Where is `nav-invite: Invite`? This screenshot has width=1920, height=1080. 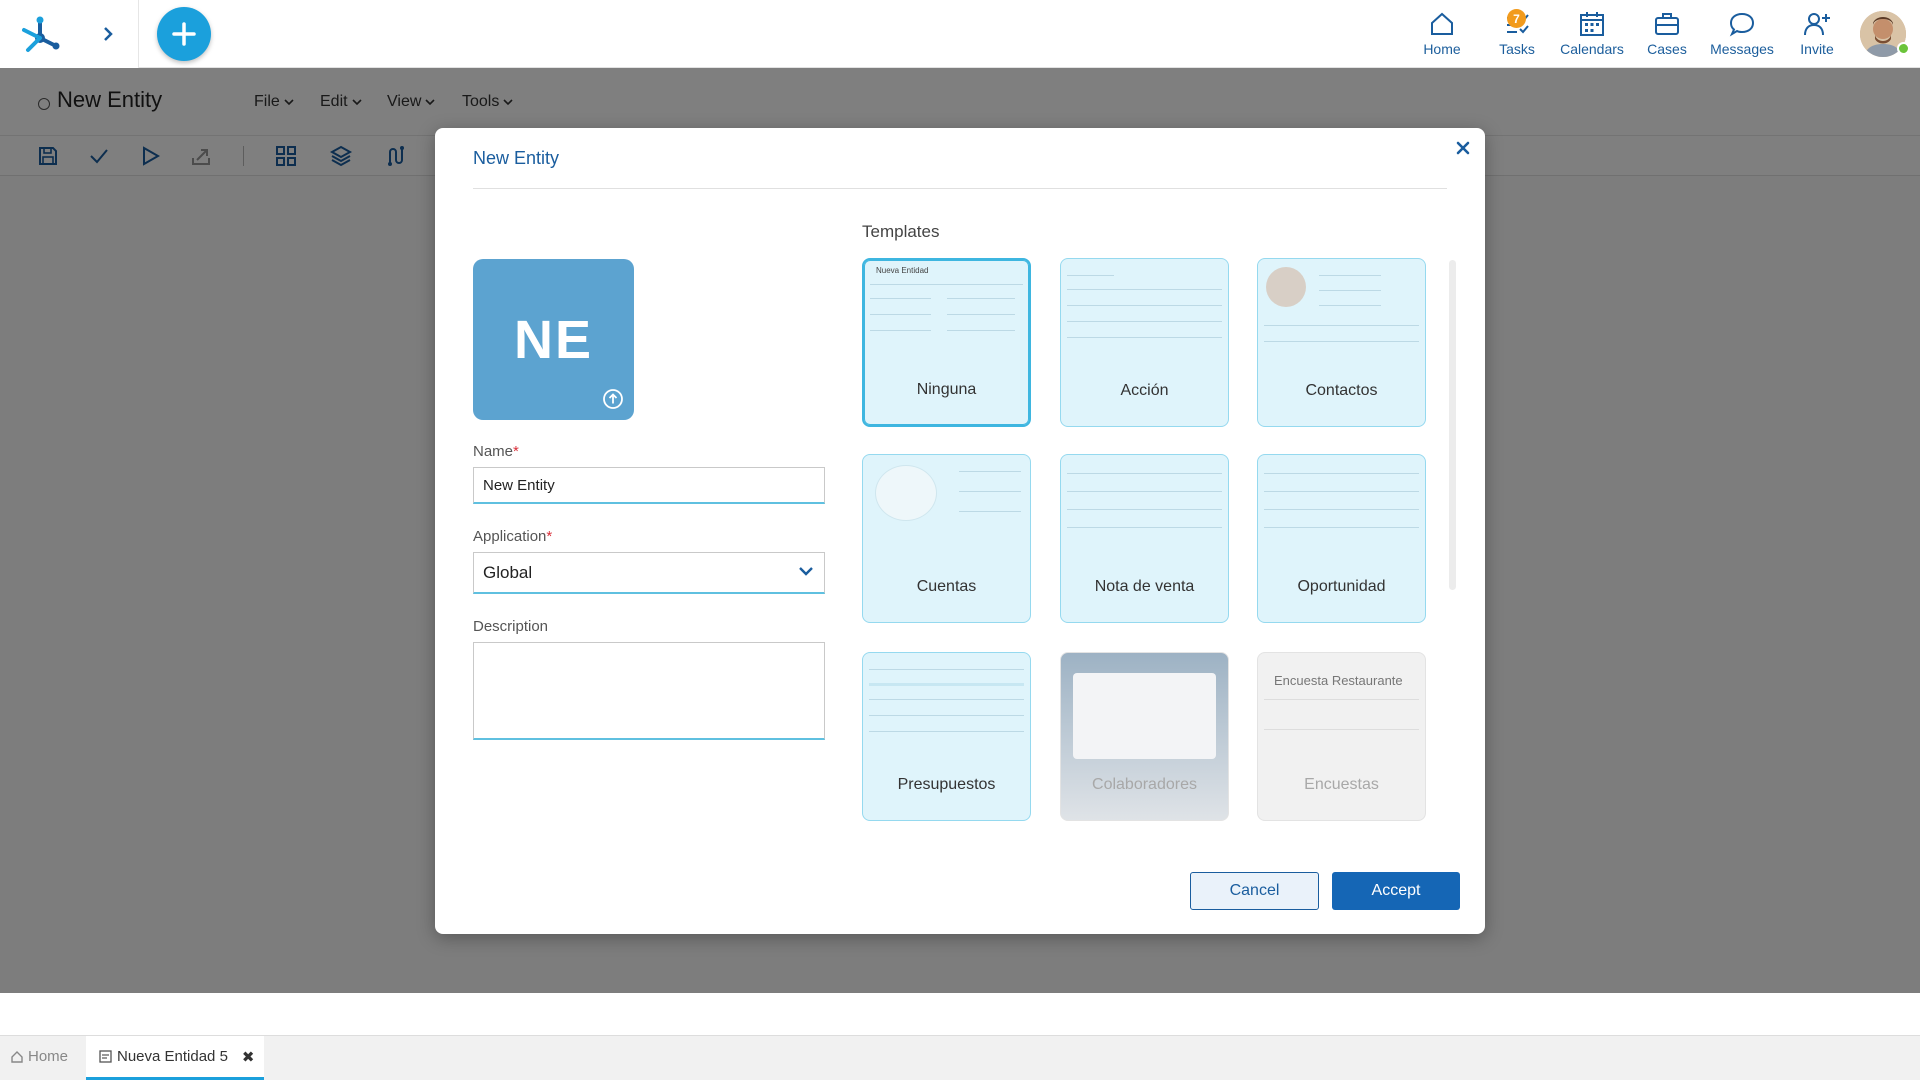 nav-invite: Invite is located at coordinates (1817, 35).